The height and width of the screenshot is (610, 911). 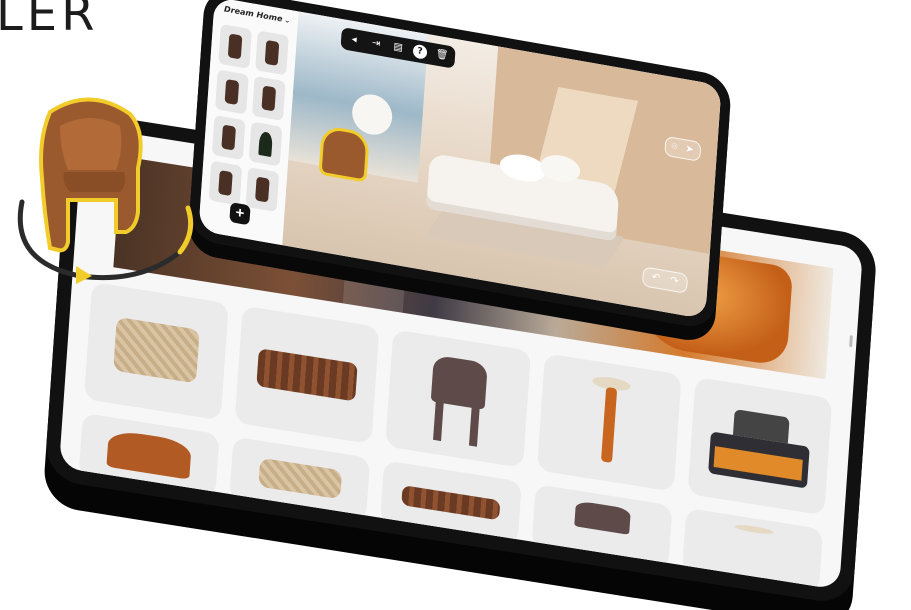 I want to click on undo-redo-group: ↶ ↷, so click(x=665, y=280).